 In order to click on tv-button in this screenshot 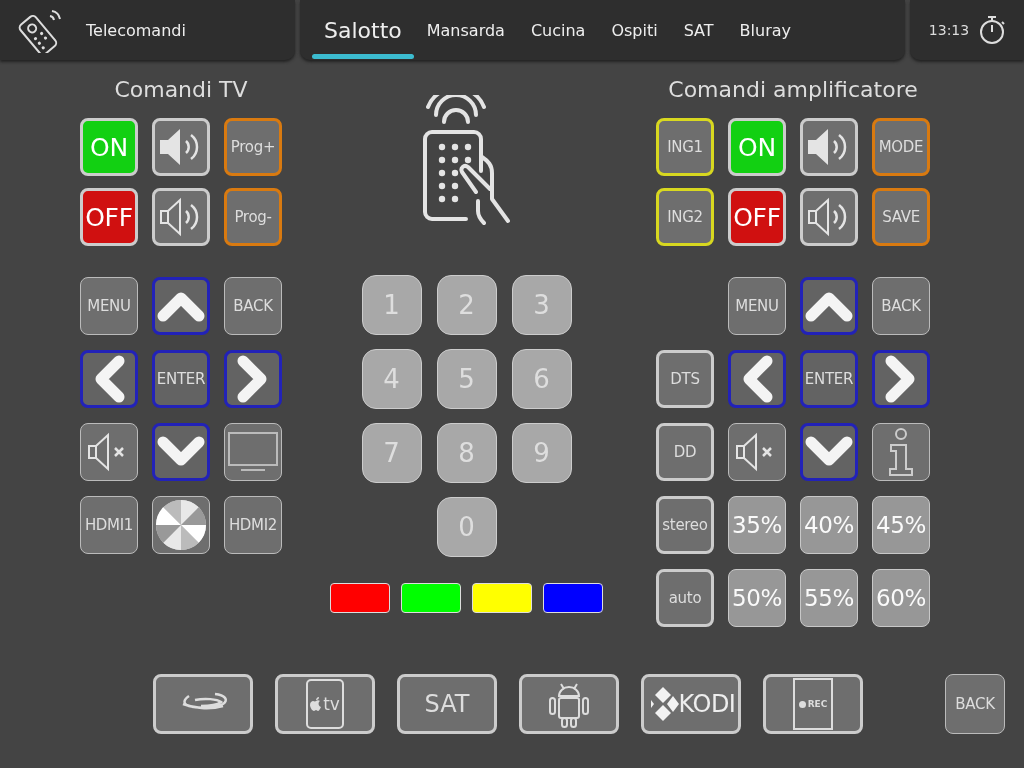, I will do `click(253, 452)`.